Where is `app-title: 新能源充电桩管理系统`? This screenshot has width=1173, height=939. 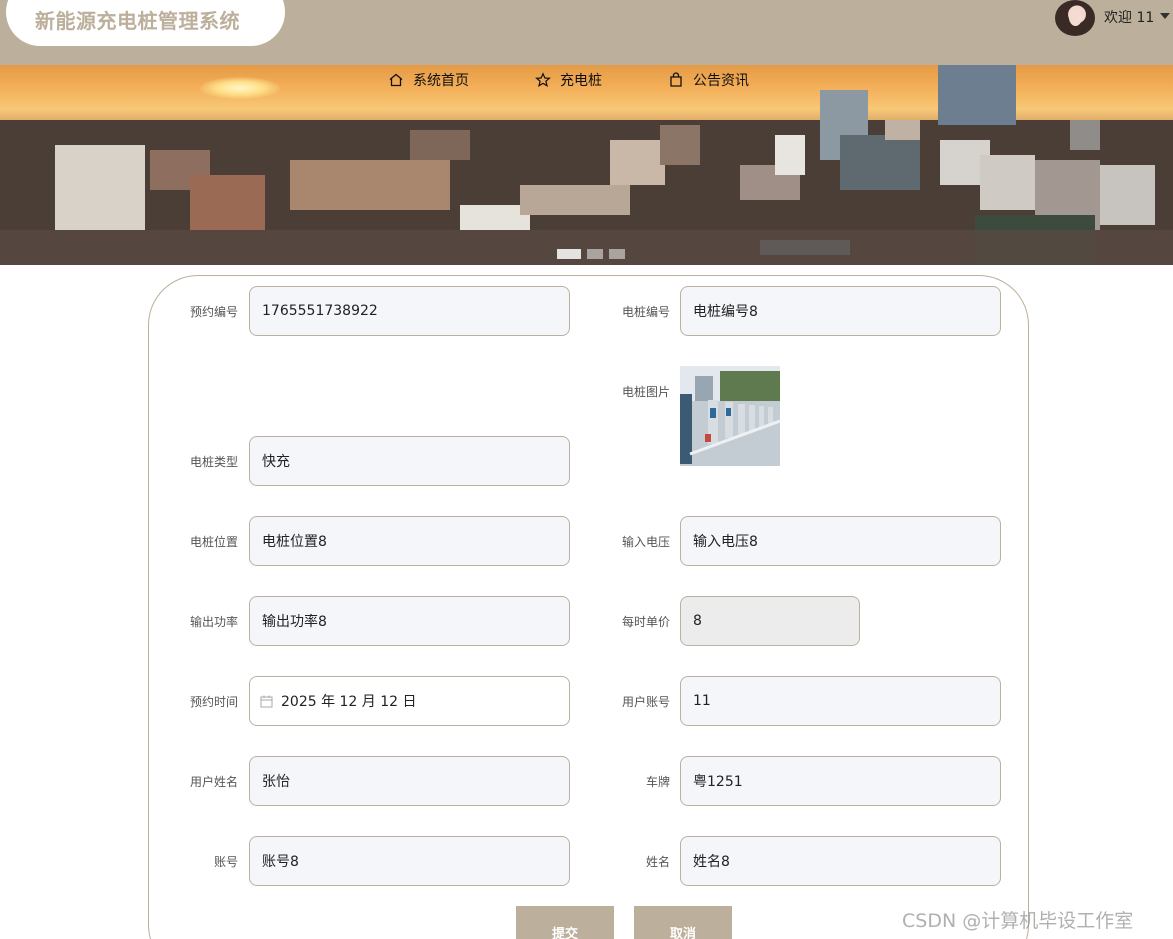
app-title: 新能源充电桩管理系统 is located at coordinates (137, 21).